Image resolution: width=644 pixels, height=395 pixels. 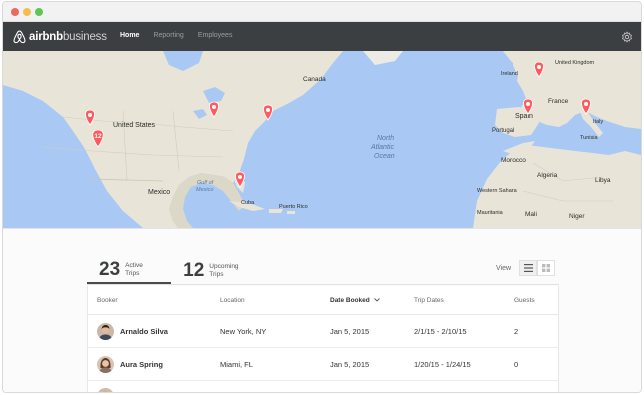 What do you see at coordinates (275, 300) in the screenshot?
I see `column-header-location: Location` at bounding box center [275, 300].